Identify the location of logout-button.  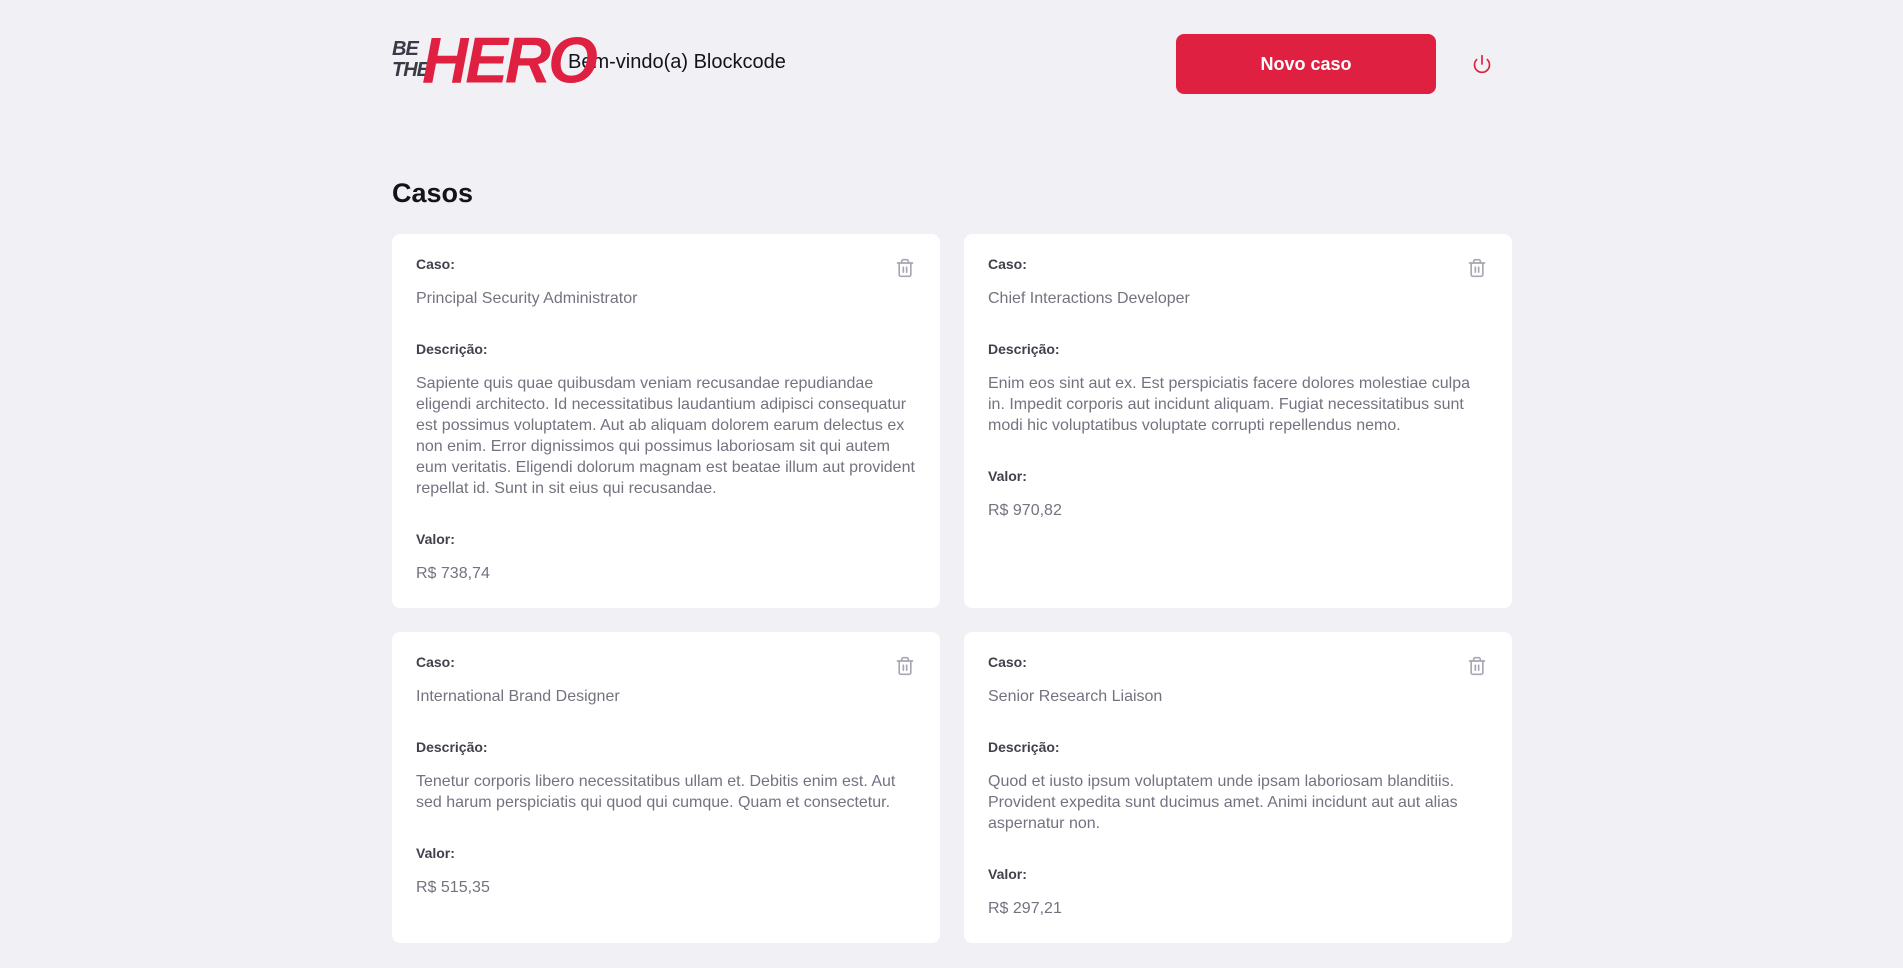
(1482, 64).